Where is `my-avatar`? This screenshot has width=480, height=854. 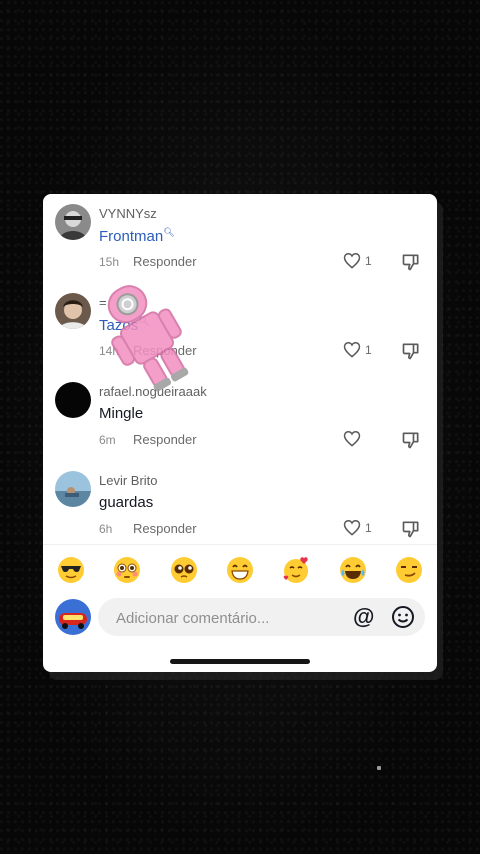 my-avatar is located at coordinates (73, 617).